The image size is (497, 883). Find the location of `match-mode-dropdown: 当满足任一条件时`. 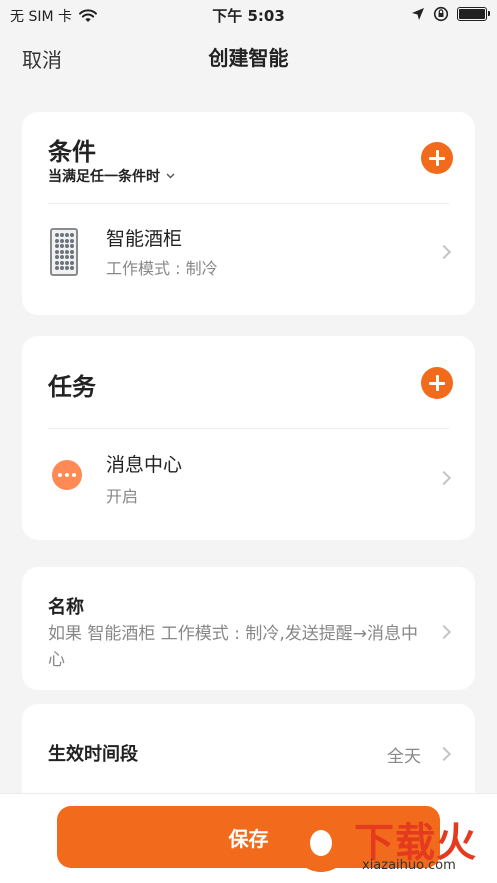

match-mode-dropdown: 当满足任一条件时 is located at coordinates (111, 176).